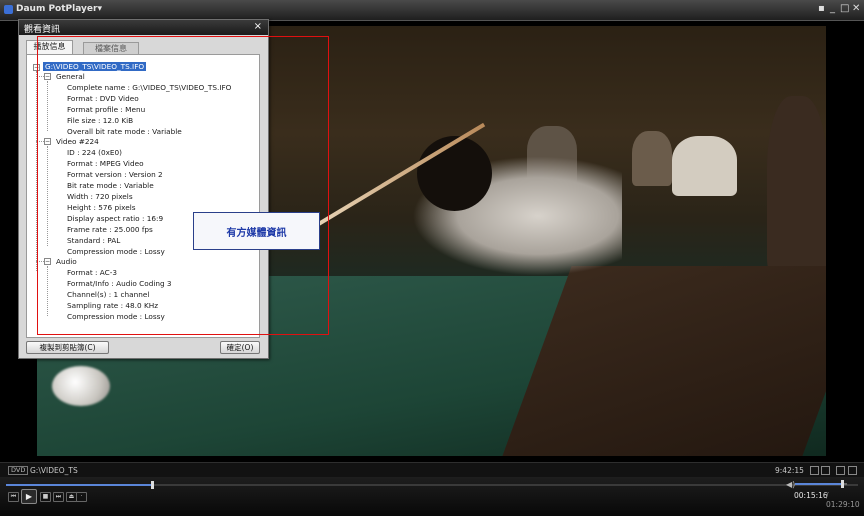 This screenshot has height=516, width=864. What do you see at coordinates (143, 27) in the screenshot?
I see `dialog-titlebar: 觀看資訊 ×` at bounding box center [143, 27].